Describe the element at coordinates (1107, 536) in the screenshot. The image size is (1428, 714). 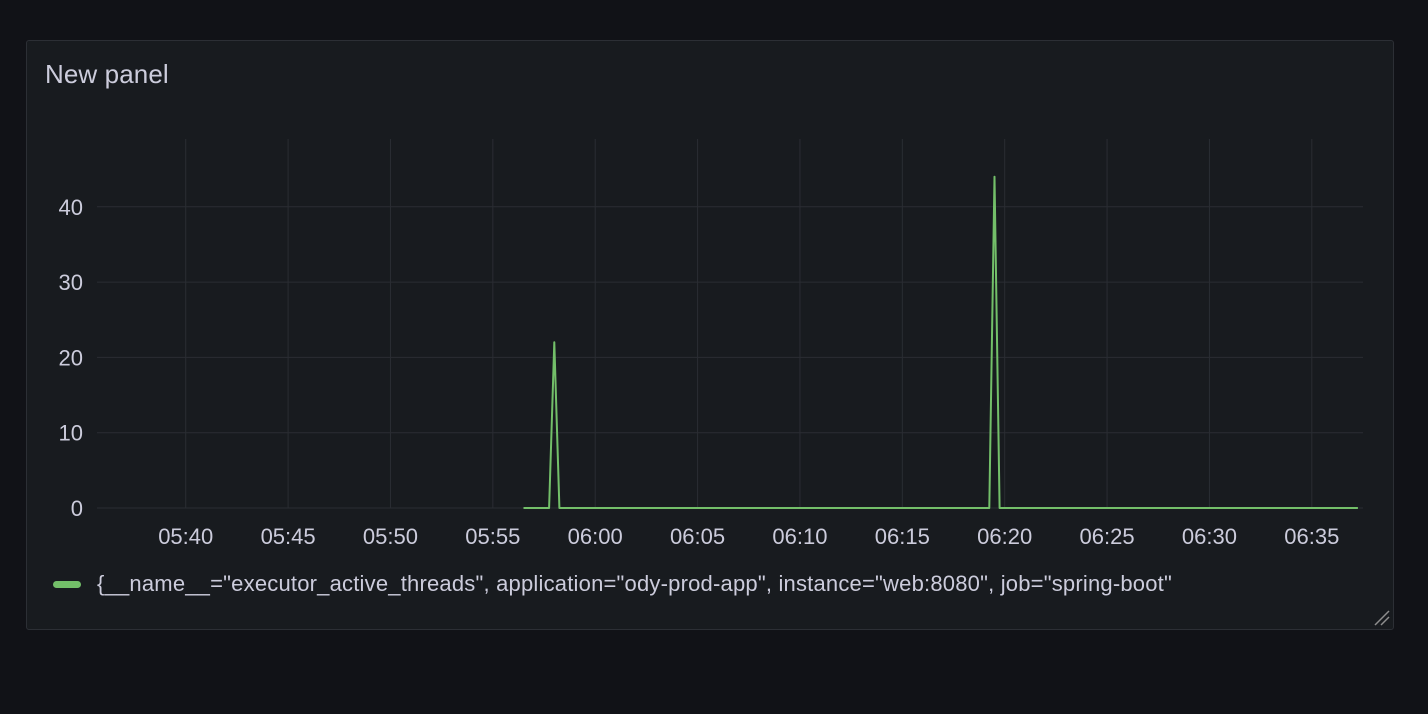
I see `x-tick-label: 06:25` at that location.